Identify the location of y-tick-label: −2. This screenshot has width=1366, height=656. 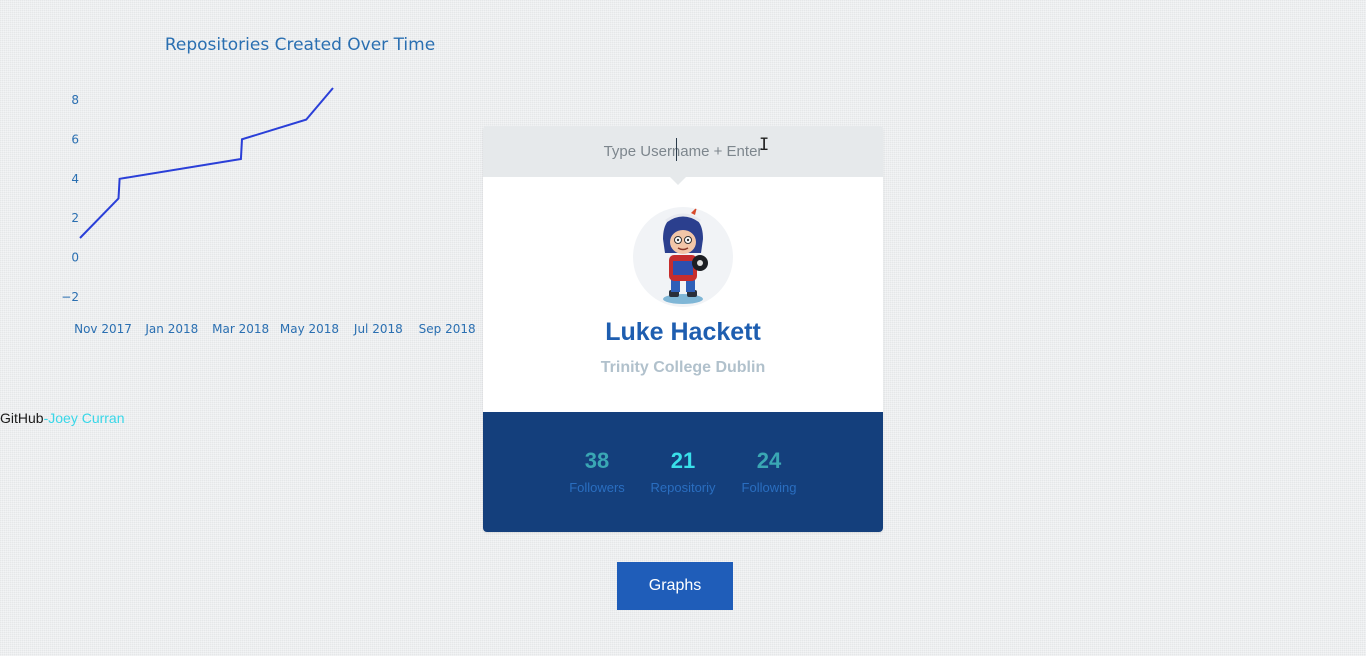
(70, 297).